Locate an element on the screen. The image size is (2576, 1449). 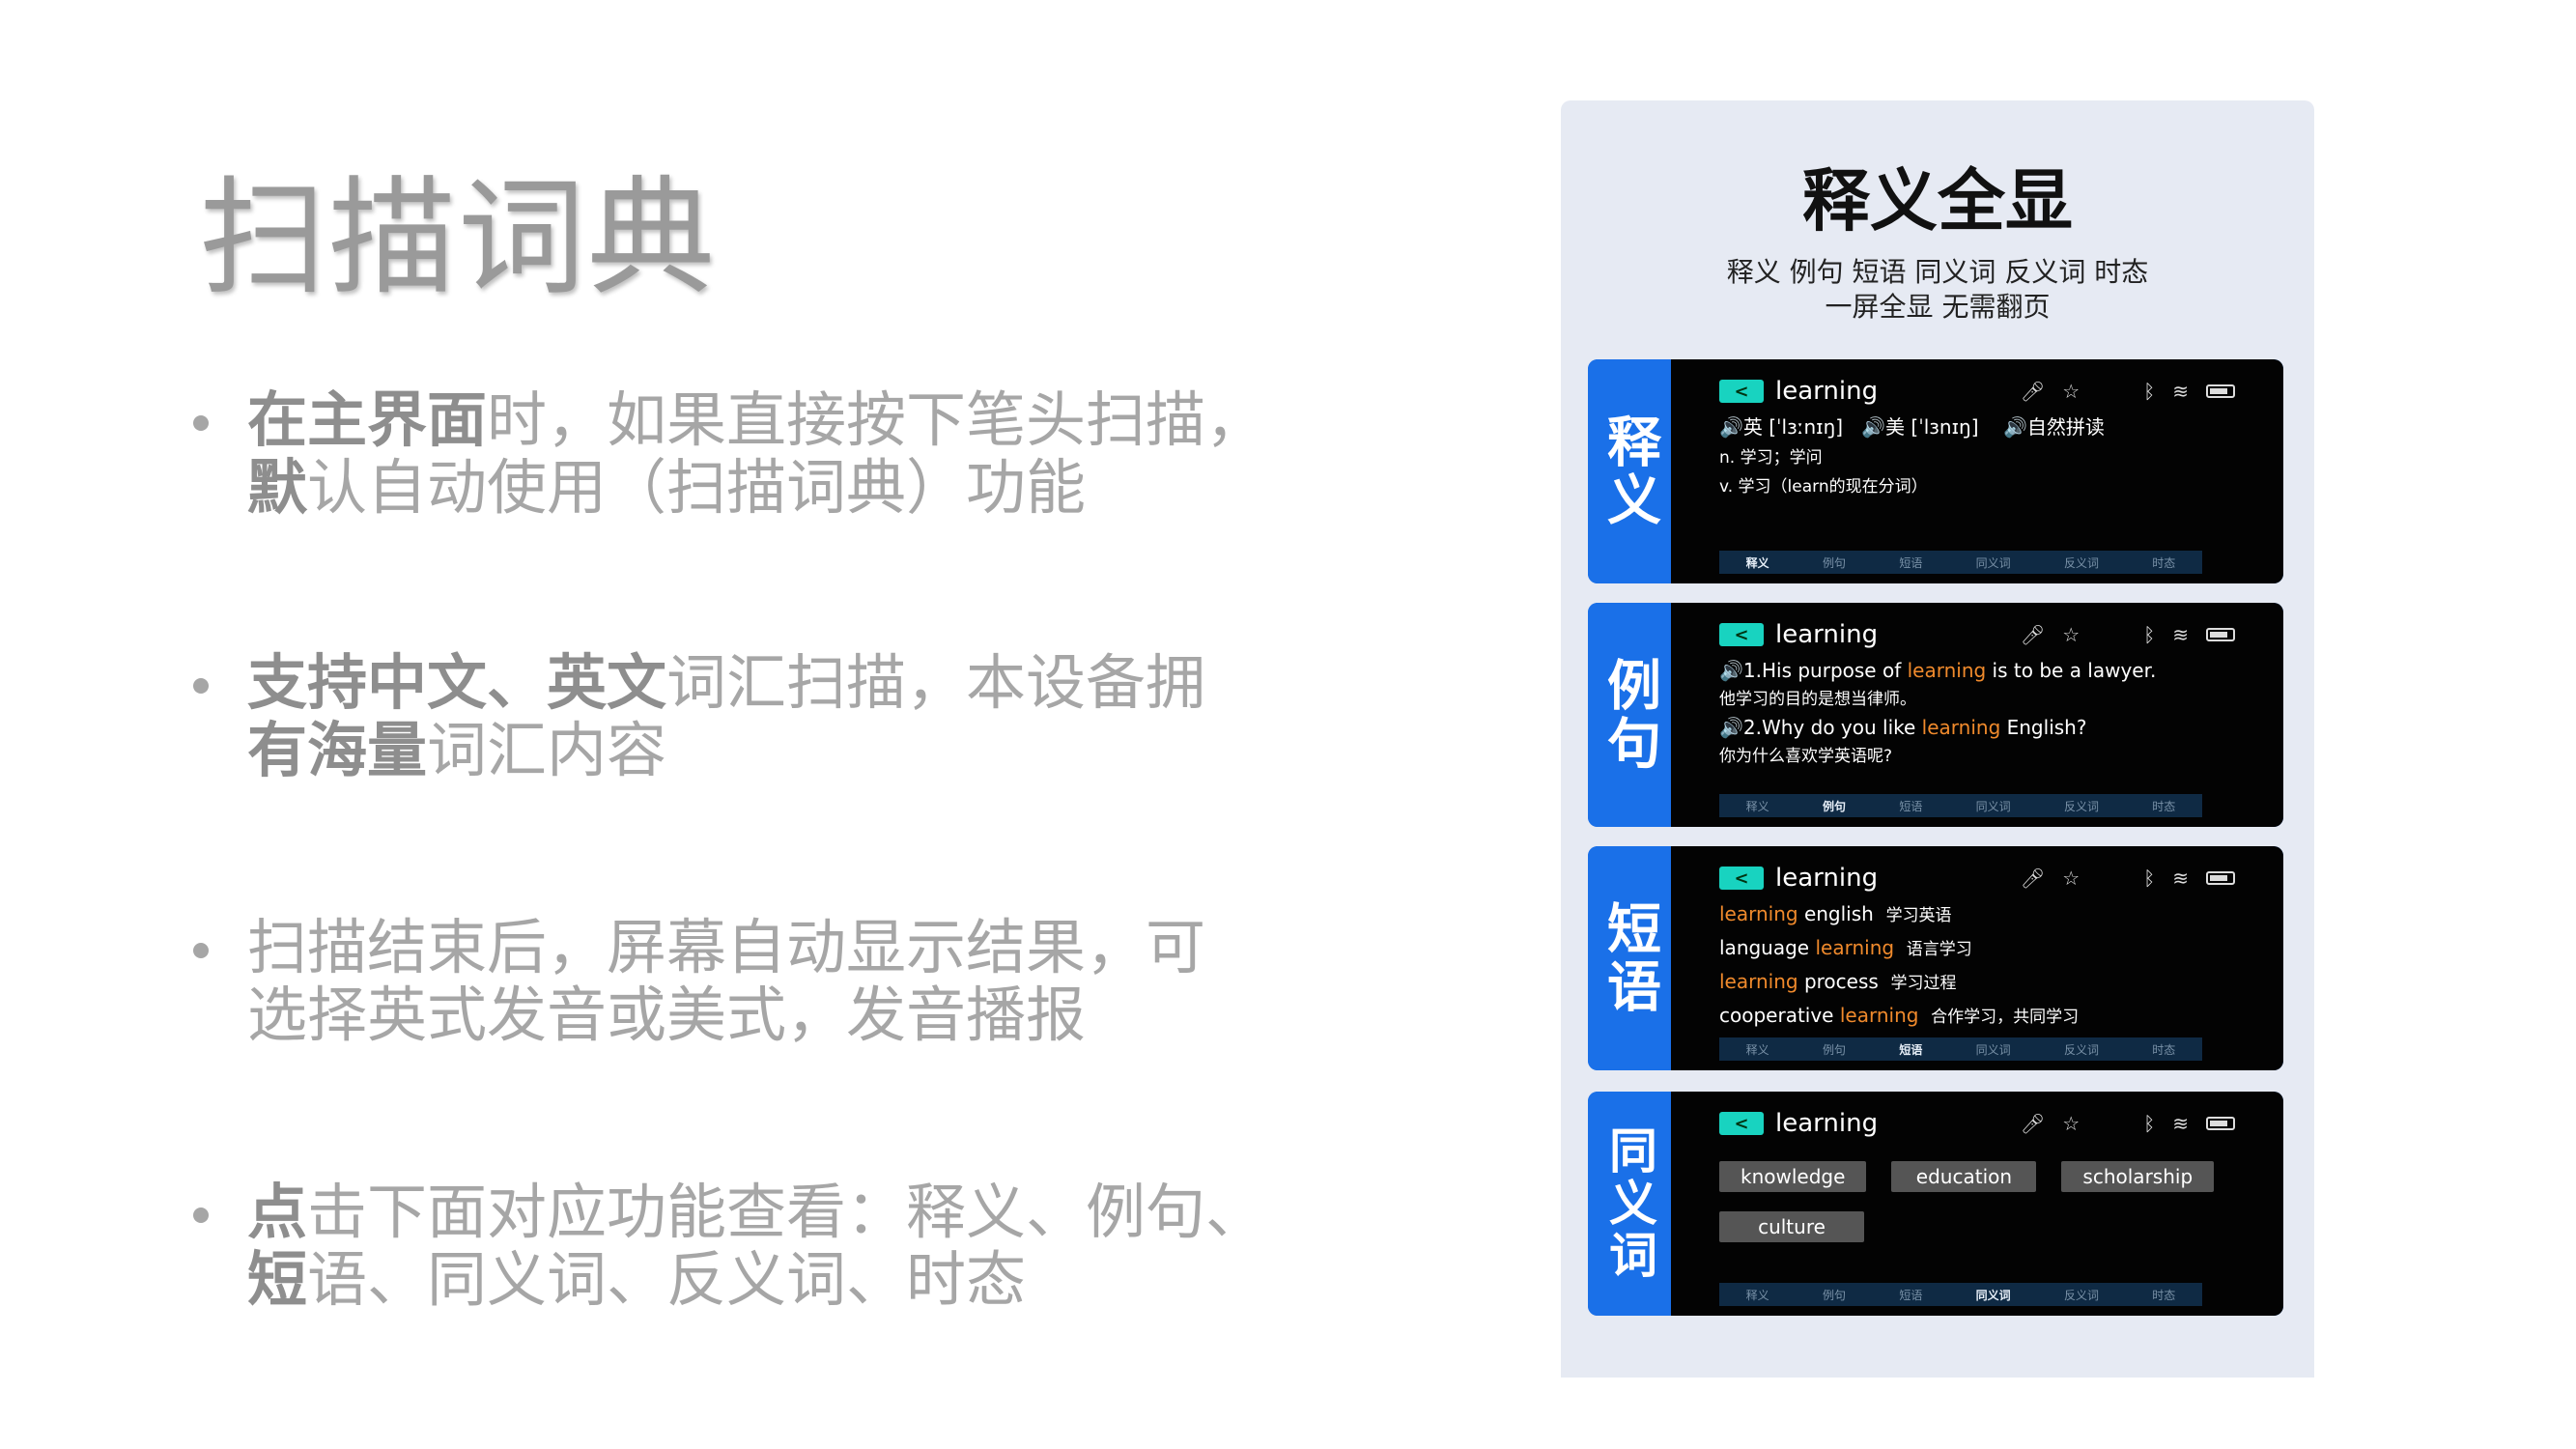
phrase-item: learning process 学习过程 is located at coordinates (1977, 983).